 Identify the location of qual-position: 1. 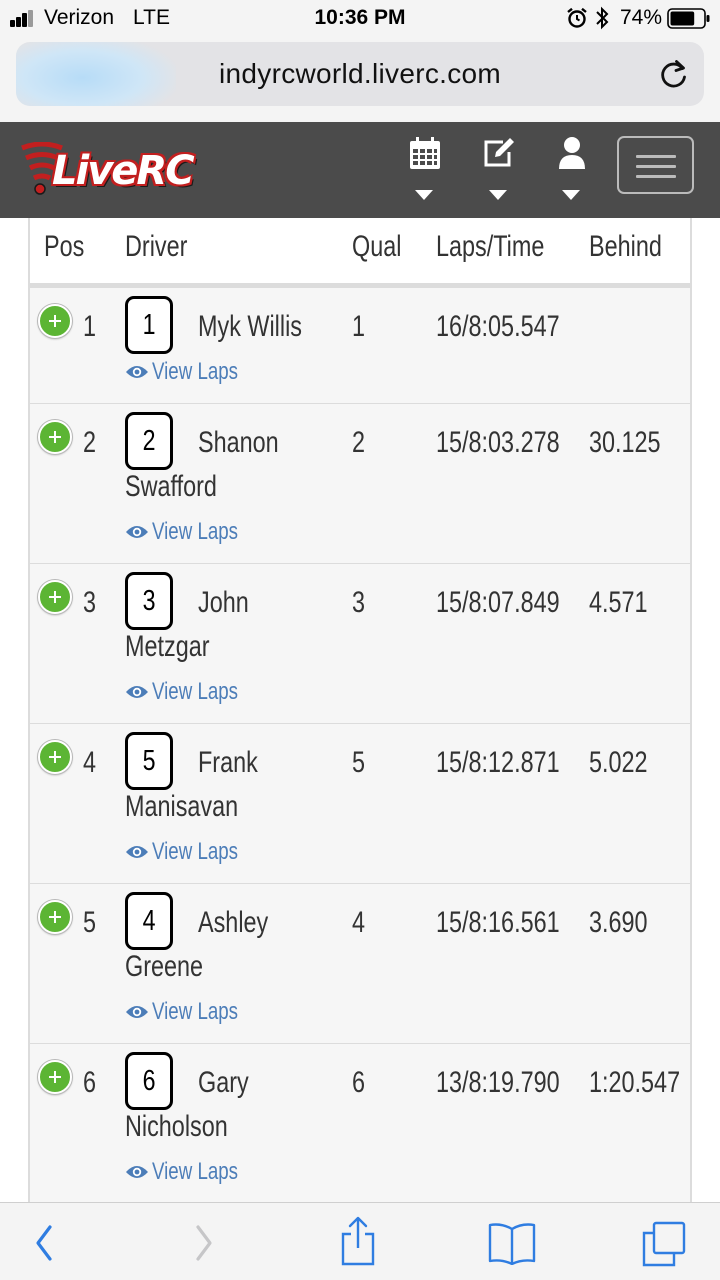
(359, 326).